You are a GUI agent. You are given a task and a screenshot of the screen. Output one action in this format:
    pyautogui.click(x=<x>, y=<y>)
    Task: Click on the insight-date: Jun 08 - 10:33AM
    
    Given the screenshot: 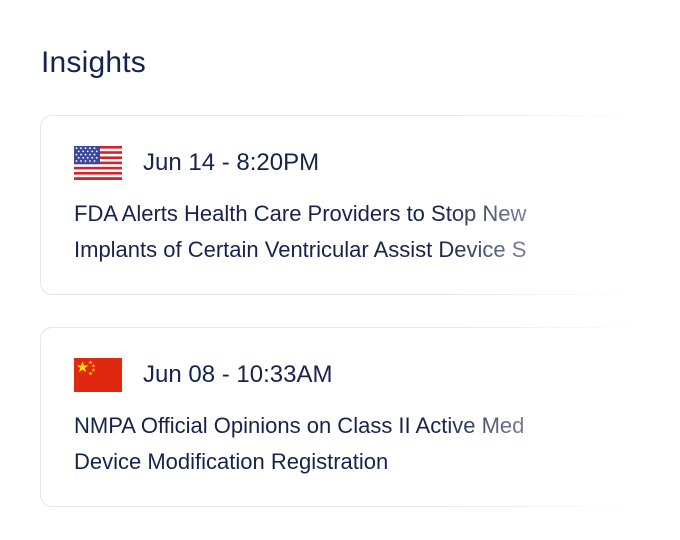 What is the action you would take?
    pyautogui.click(x=238, y=374)
    